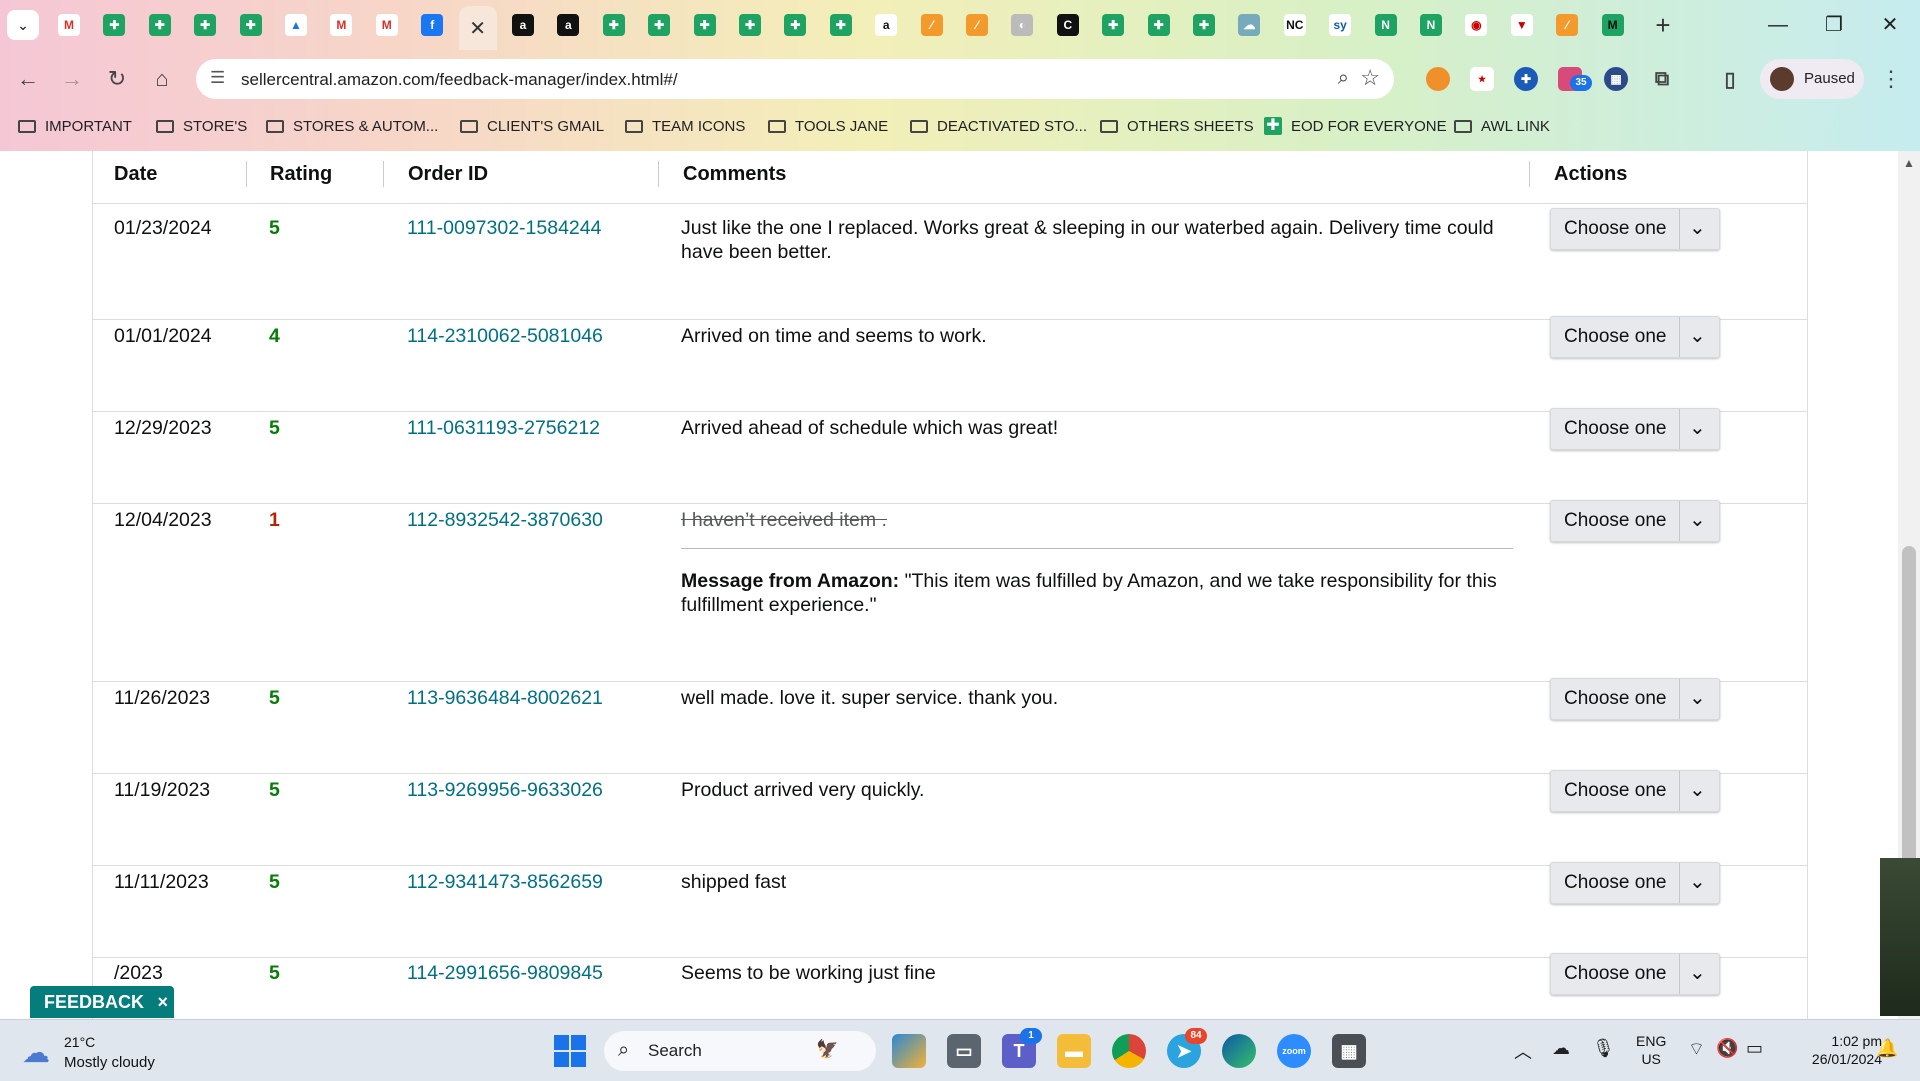 This screenshot has height=1081, width=1920. Describe the element at coordinates (1294, 1051) in the screenshot. I see `zoom-app-icon: zoom` at that location.